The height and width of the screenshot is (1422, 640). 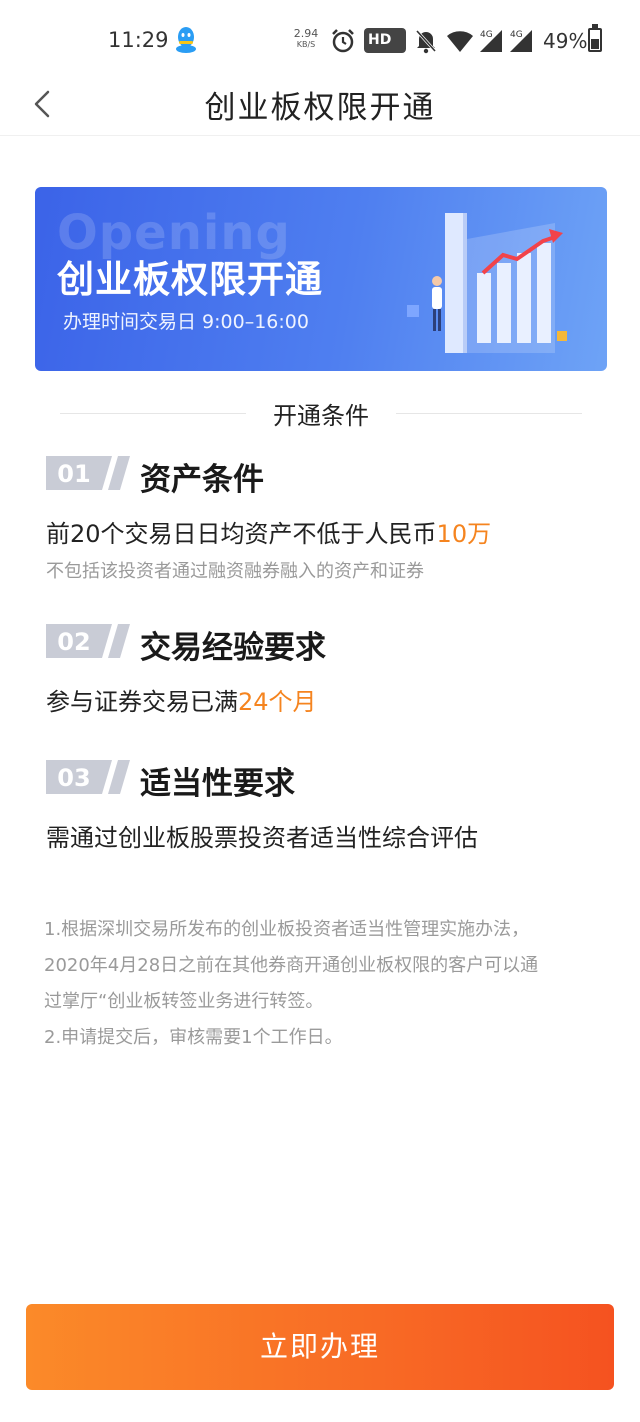 What do you see at coordinates (287, 929) in the screenshot?
I see `note-line: 1.根据深圳交易所发布的创业板投资者适当性管理实施办法，` at bounding box center [287, 929].